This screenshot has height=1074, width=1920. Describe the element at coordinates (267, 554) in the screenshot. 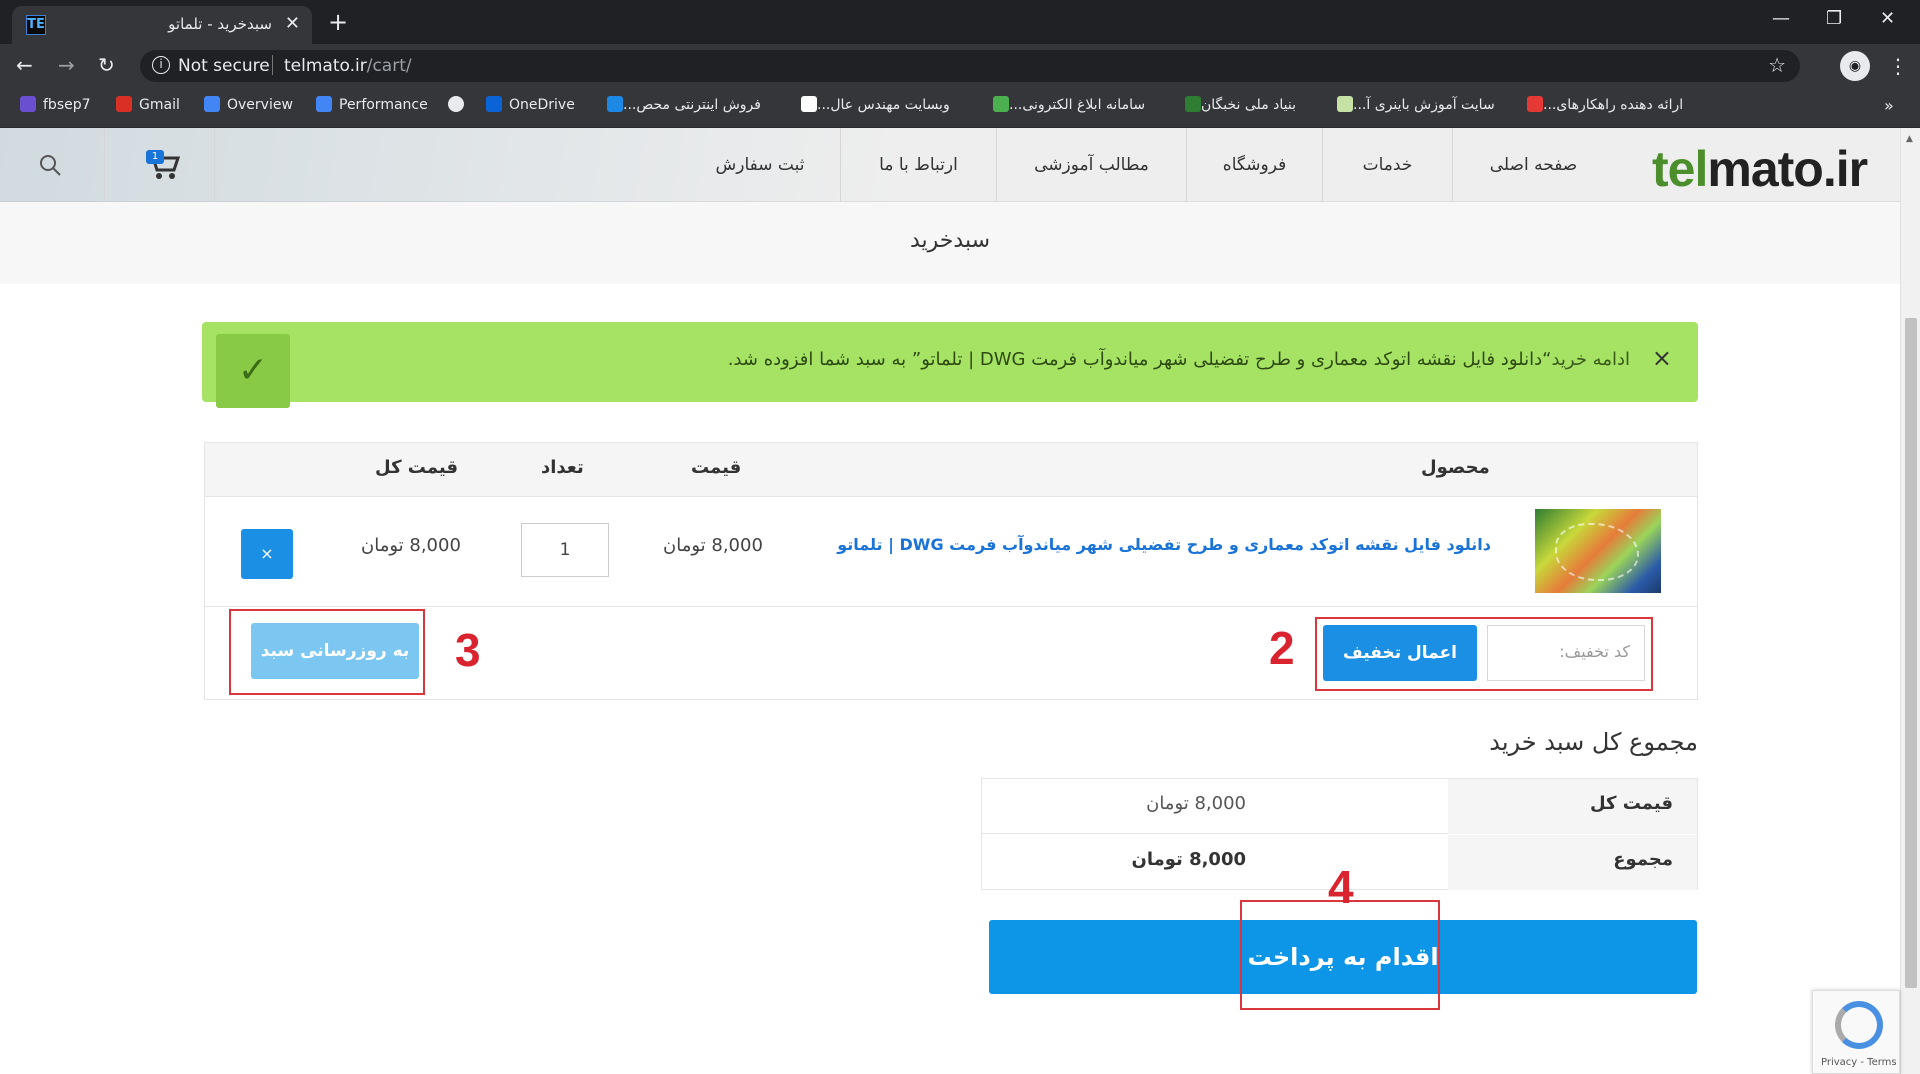

I see `remove-item-button: ×` at that location.